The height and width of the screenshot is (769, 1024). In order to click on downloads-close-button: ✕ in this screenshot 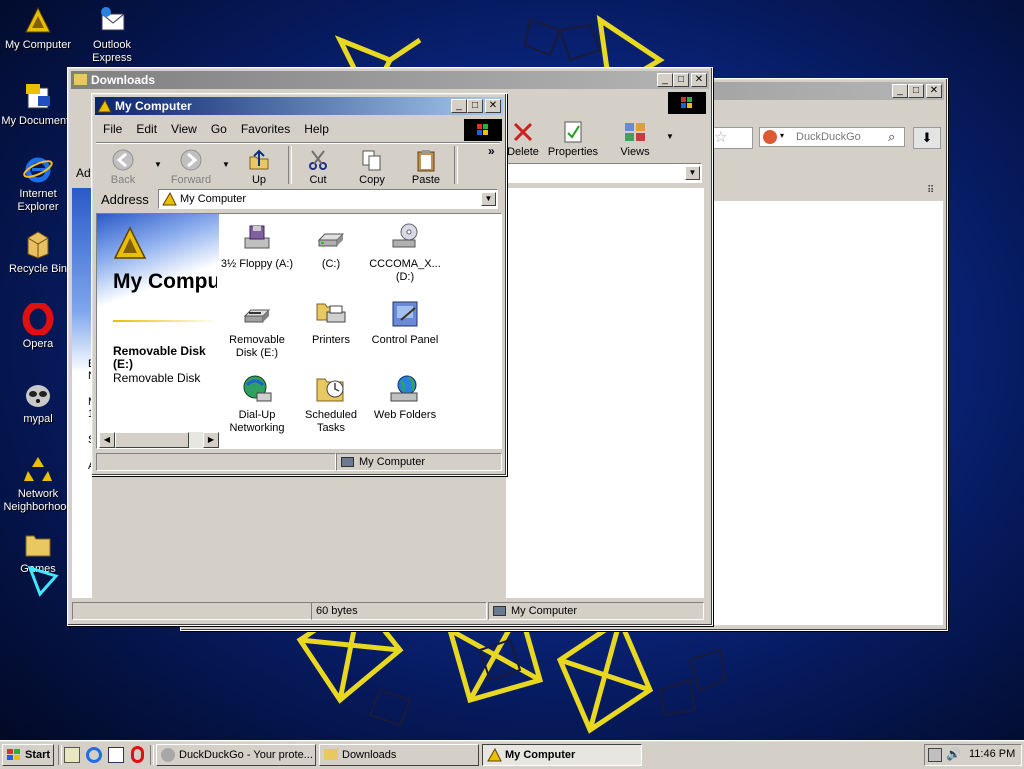, I will do `click(699, 80)`.